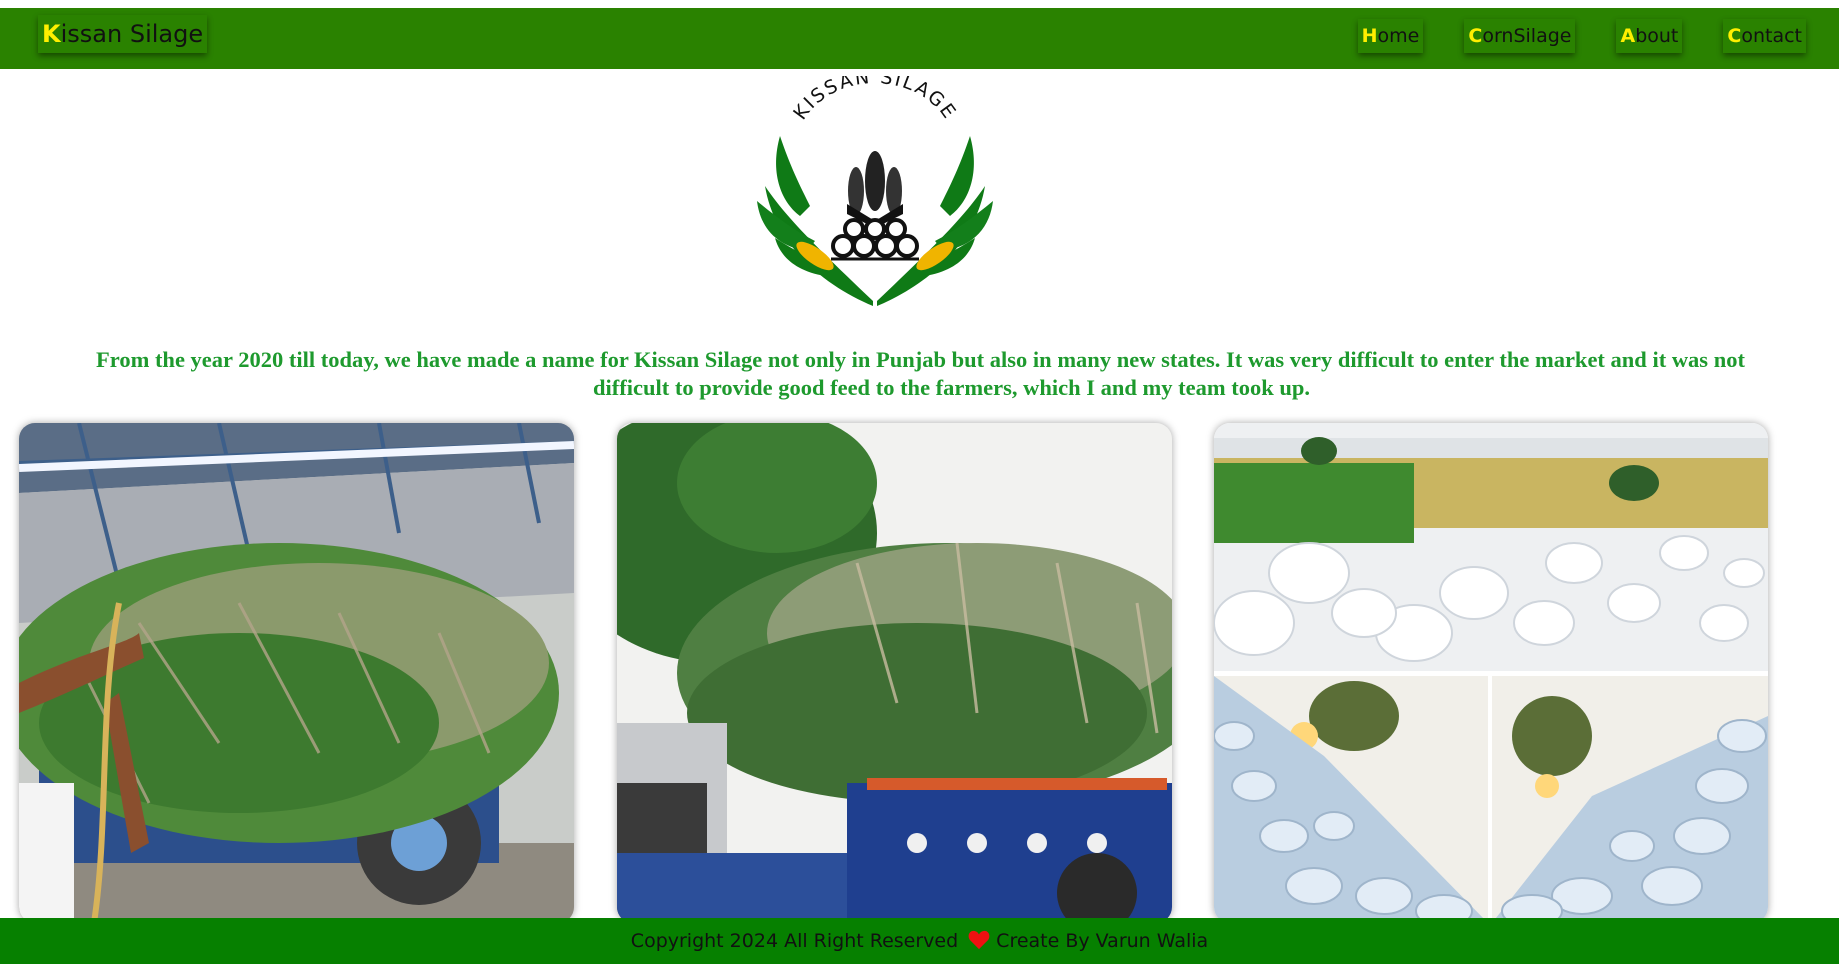 This screenshot has width=1839, height=964. Describe the element at coordinates (1582, 36) in the screenshot. I see `nav-links: Home CornSilage About Contact` at that location.